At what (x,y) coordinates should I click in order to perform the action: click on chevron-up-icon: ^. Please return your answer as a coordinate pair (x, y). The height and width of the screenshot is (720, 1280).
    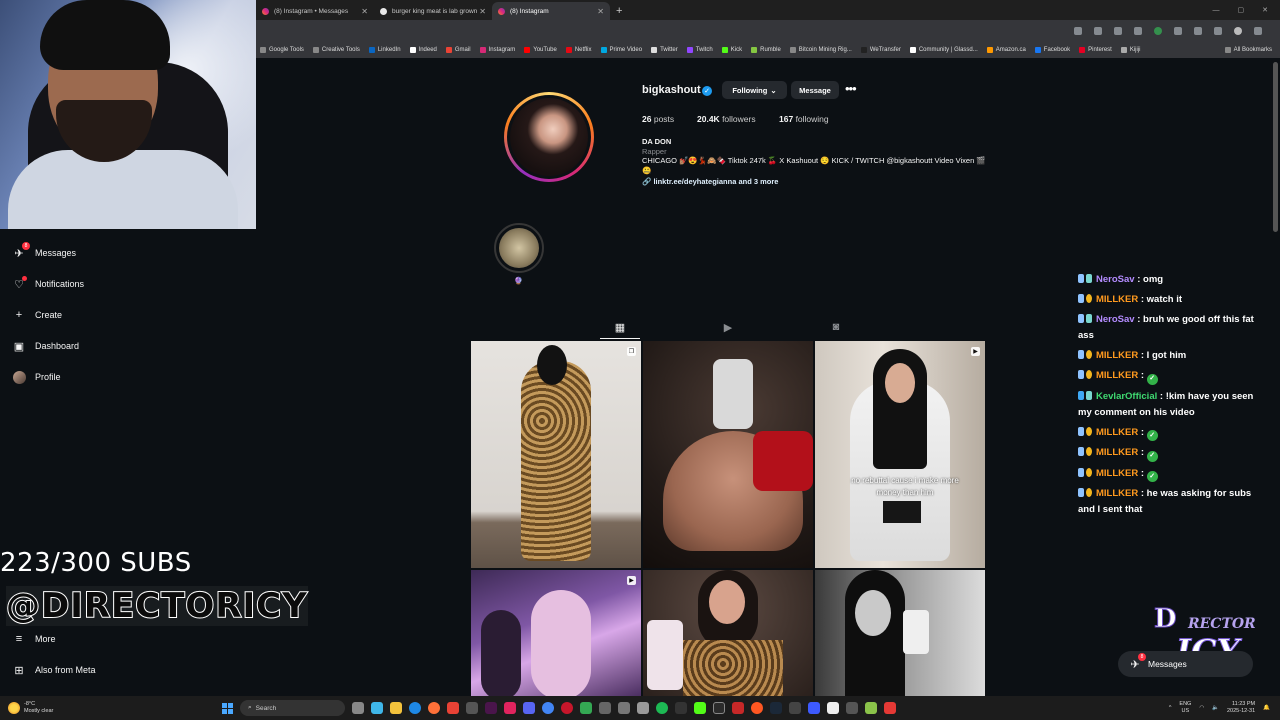
    Looking at the image, I should click on (1170, 708).